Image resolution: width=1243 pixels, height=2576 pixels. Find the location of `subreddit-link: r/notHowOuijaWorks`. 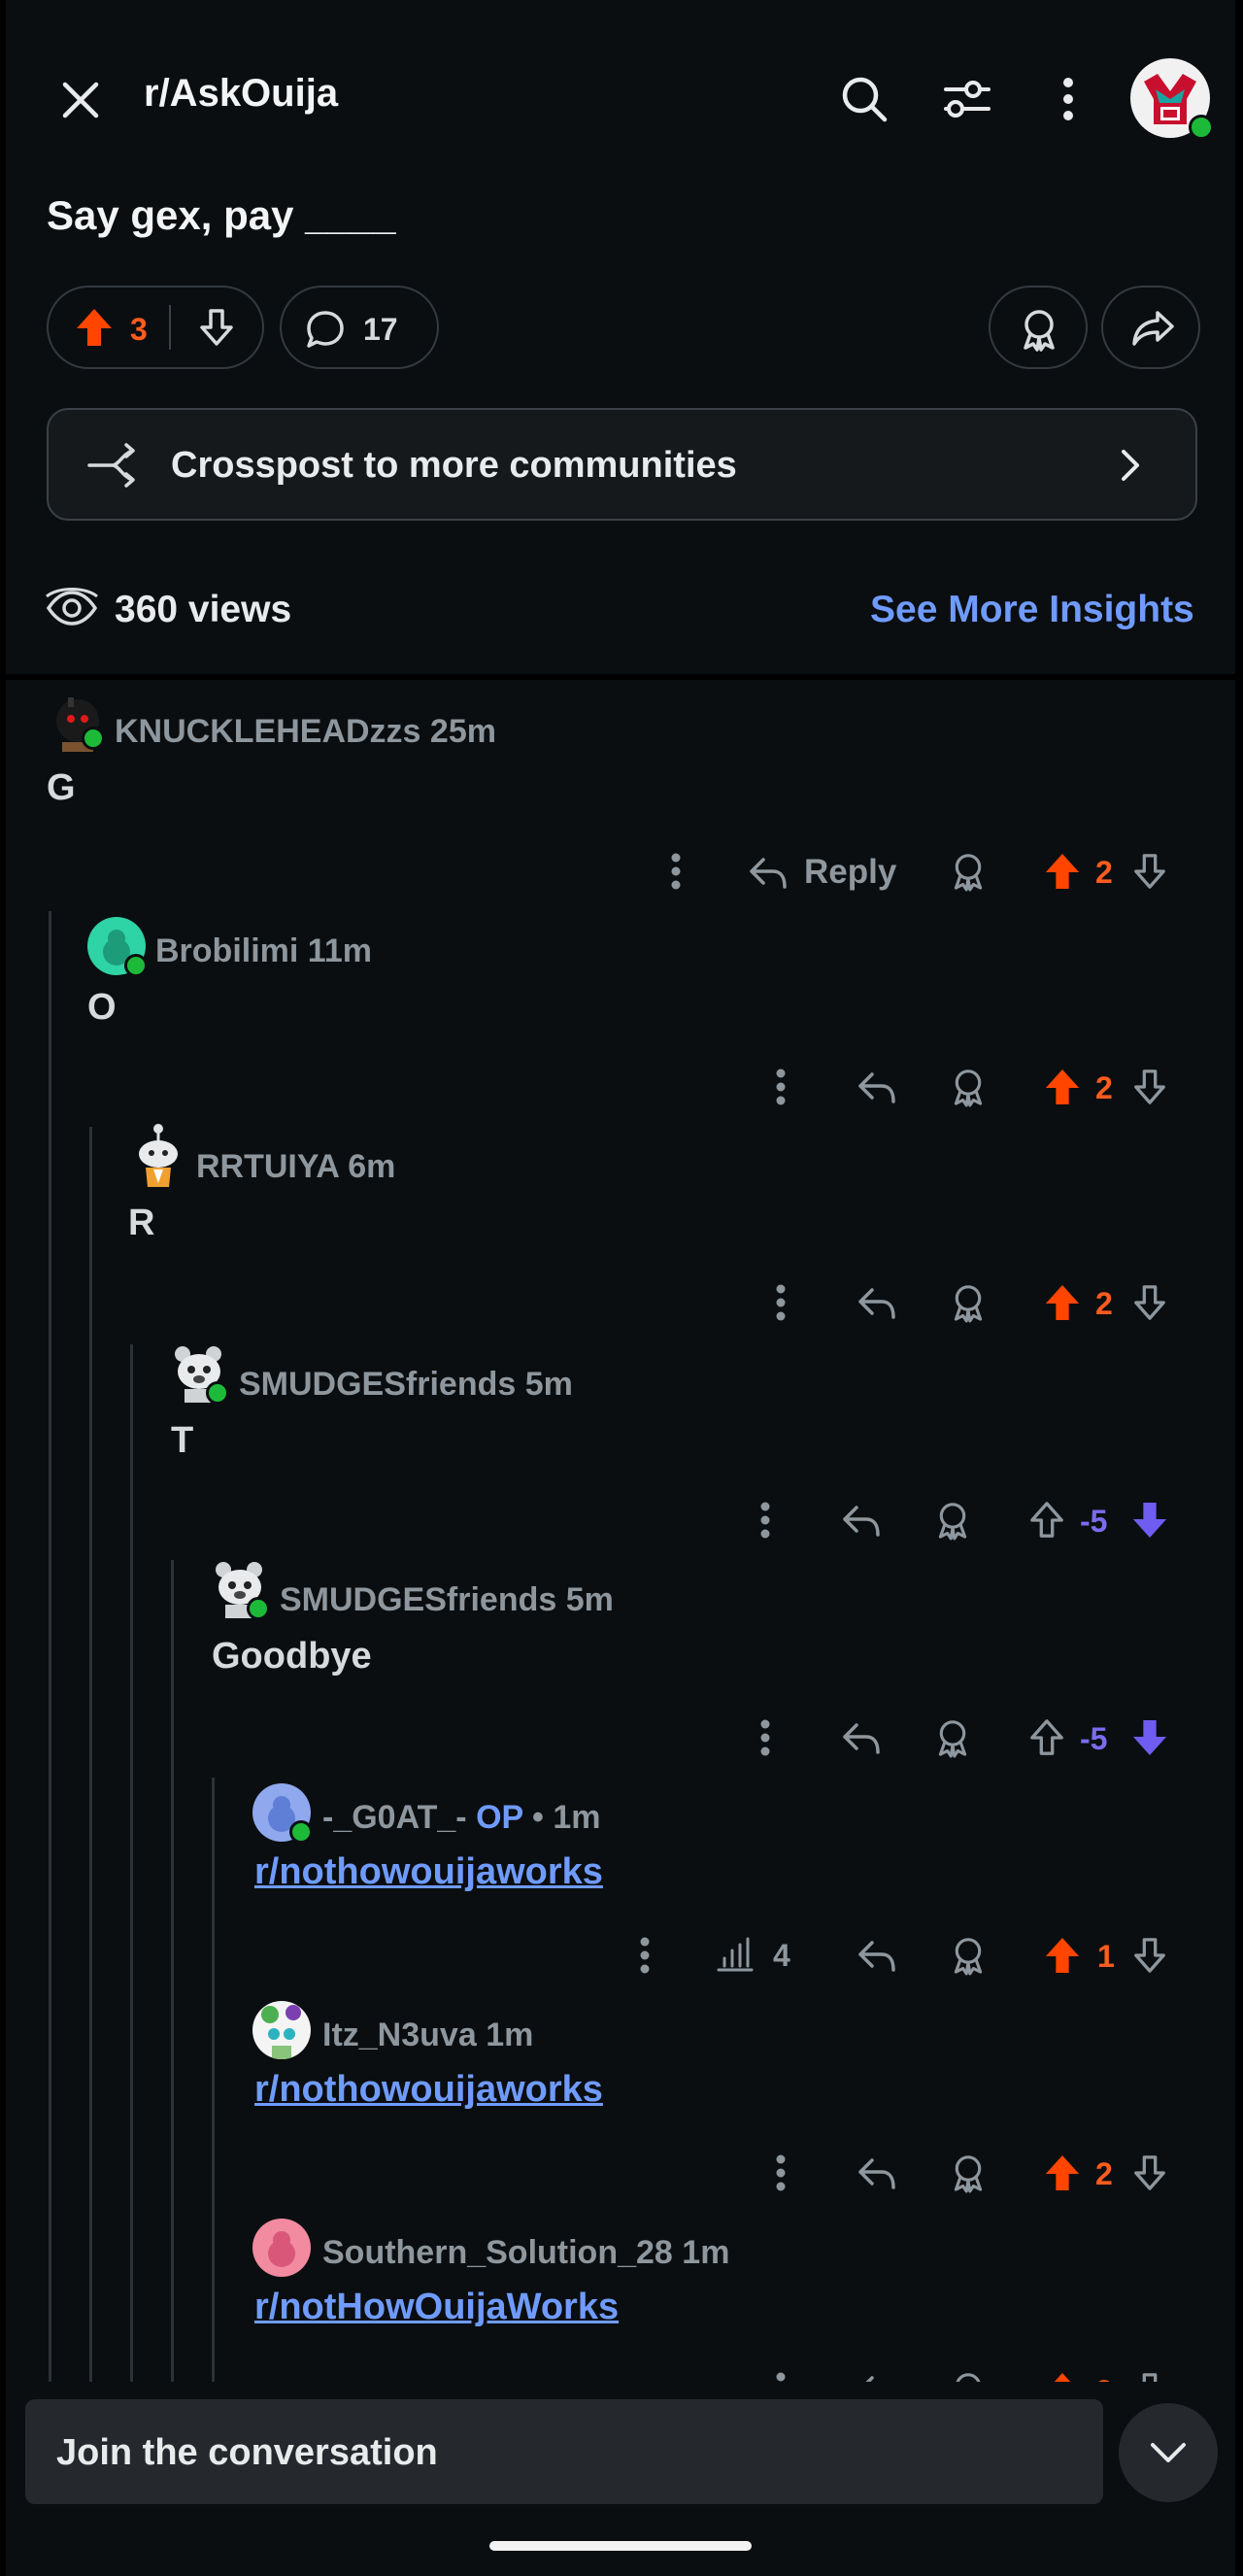

subreddit-link: r/notHowOuijaWorks is located at coordinates (437, 2307).